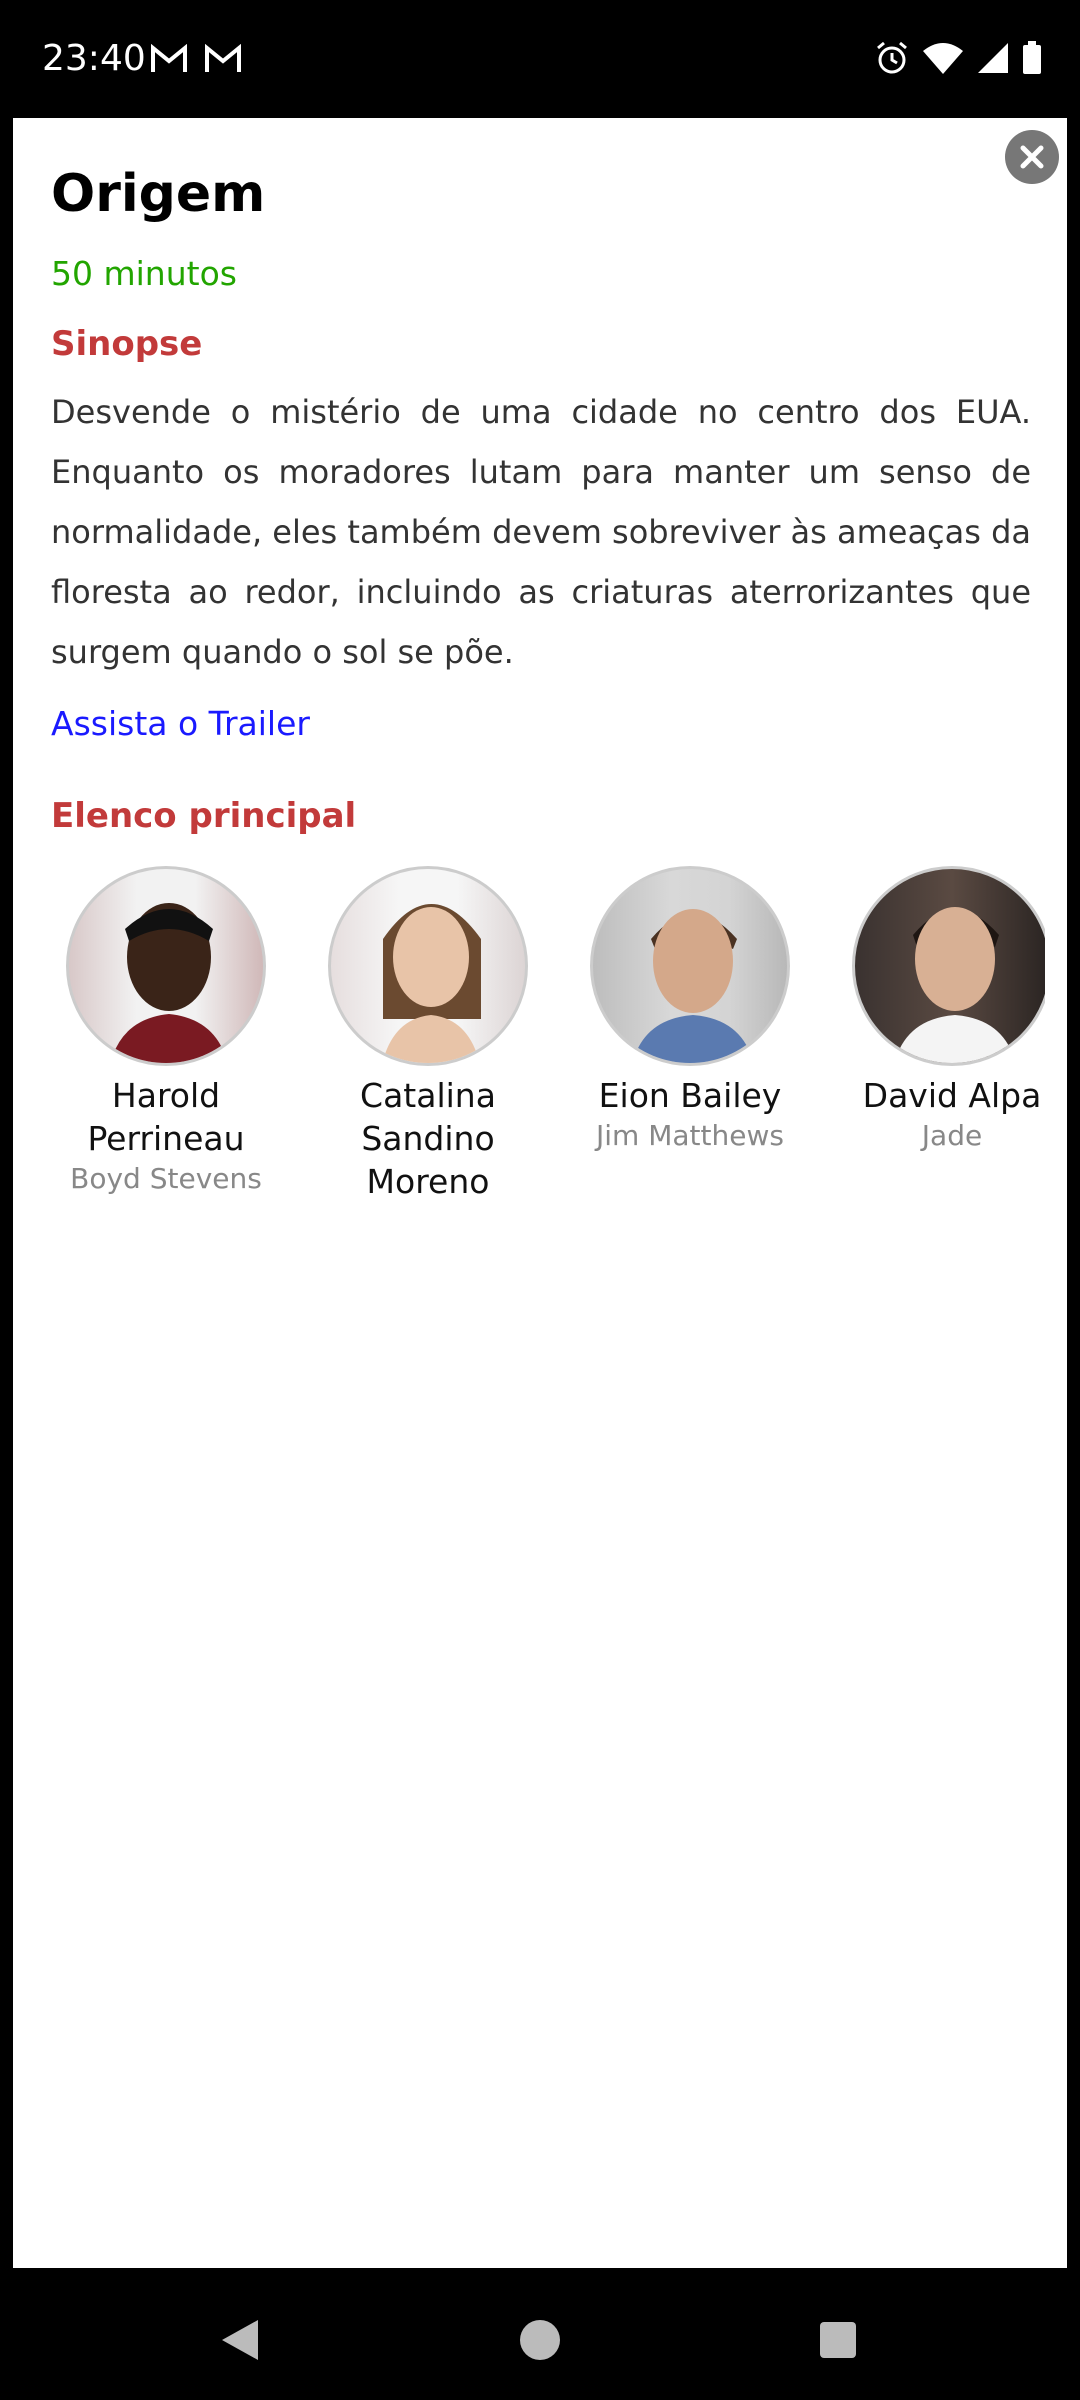 Image resolution: width=1080 pixels, height=2400 pixels. Describe the element at coordinates (838, 2340) in the screenshot. I see `recents-icon` at that location.